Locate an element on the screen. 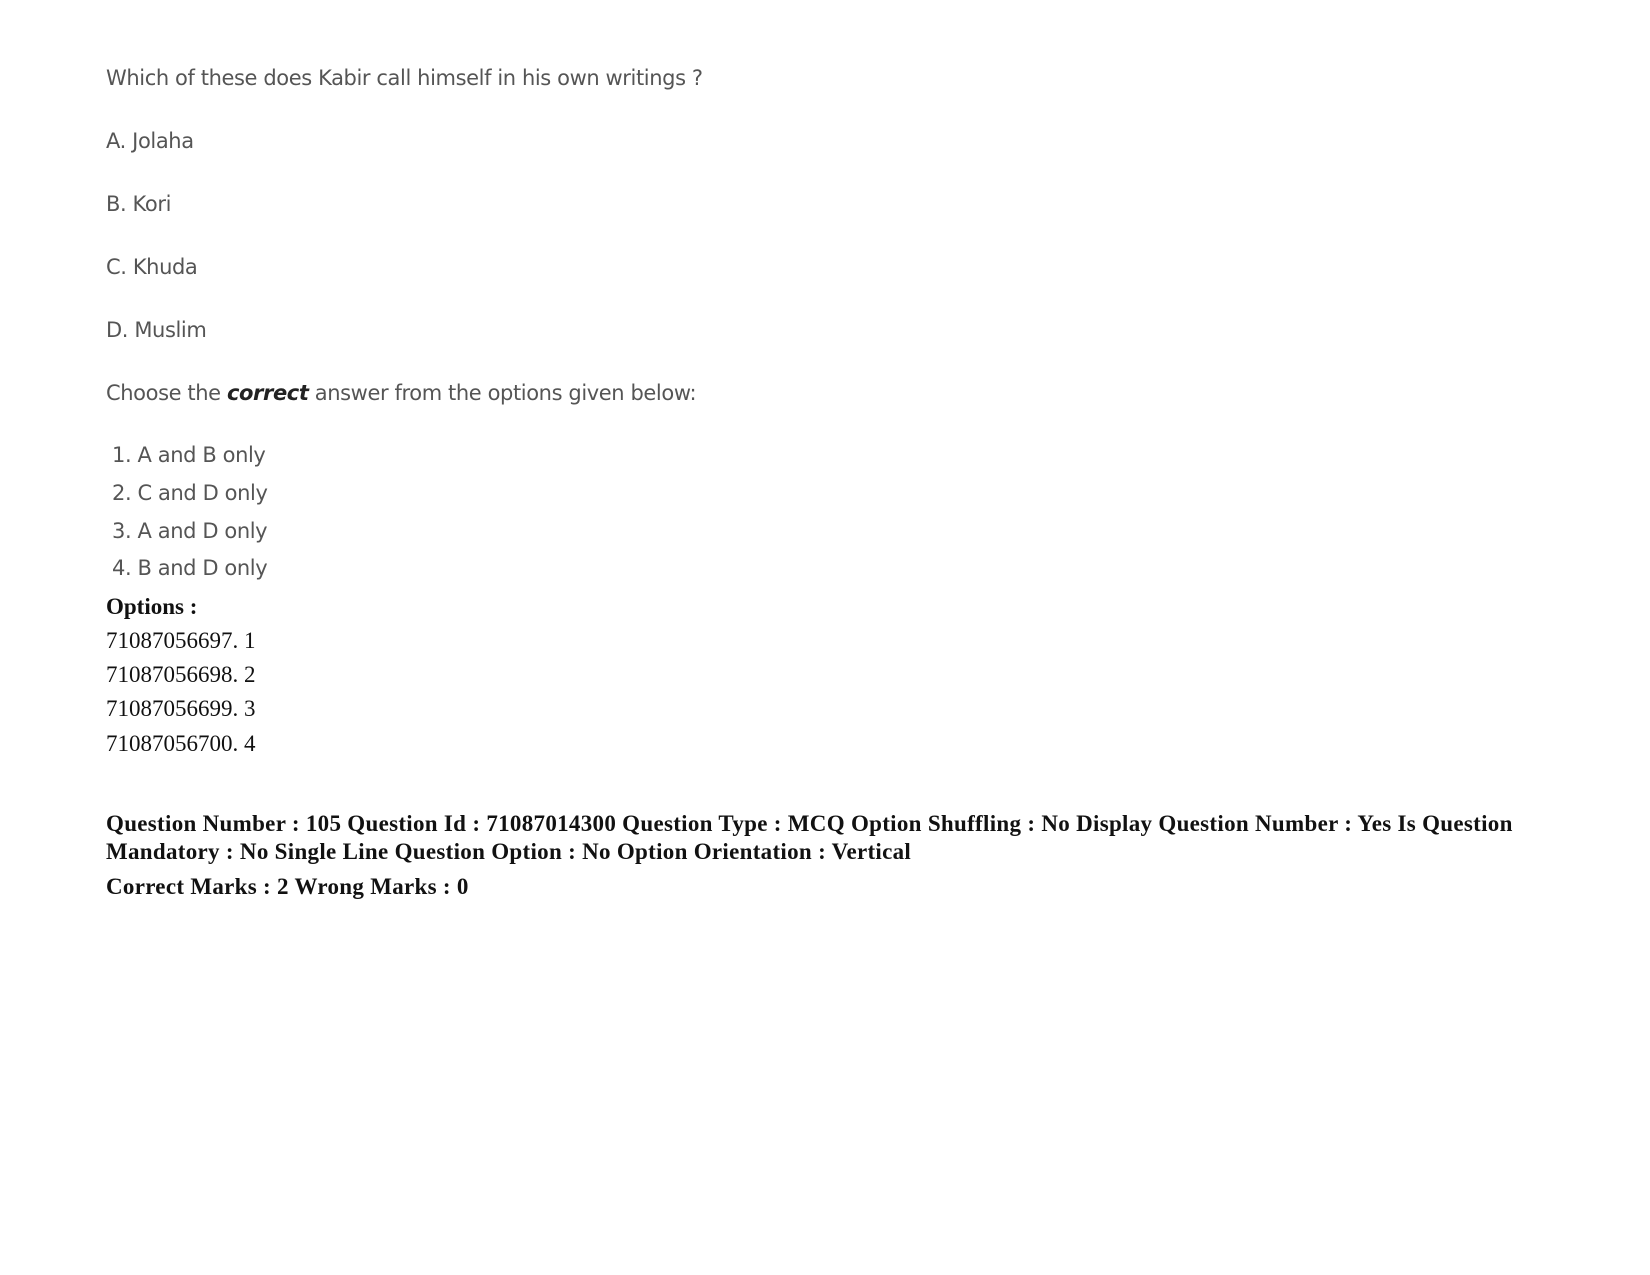  instruction-emphasis: correct is located at coordinates (267, 393).